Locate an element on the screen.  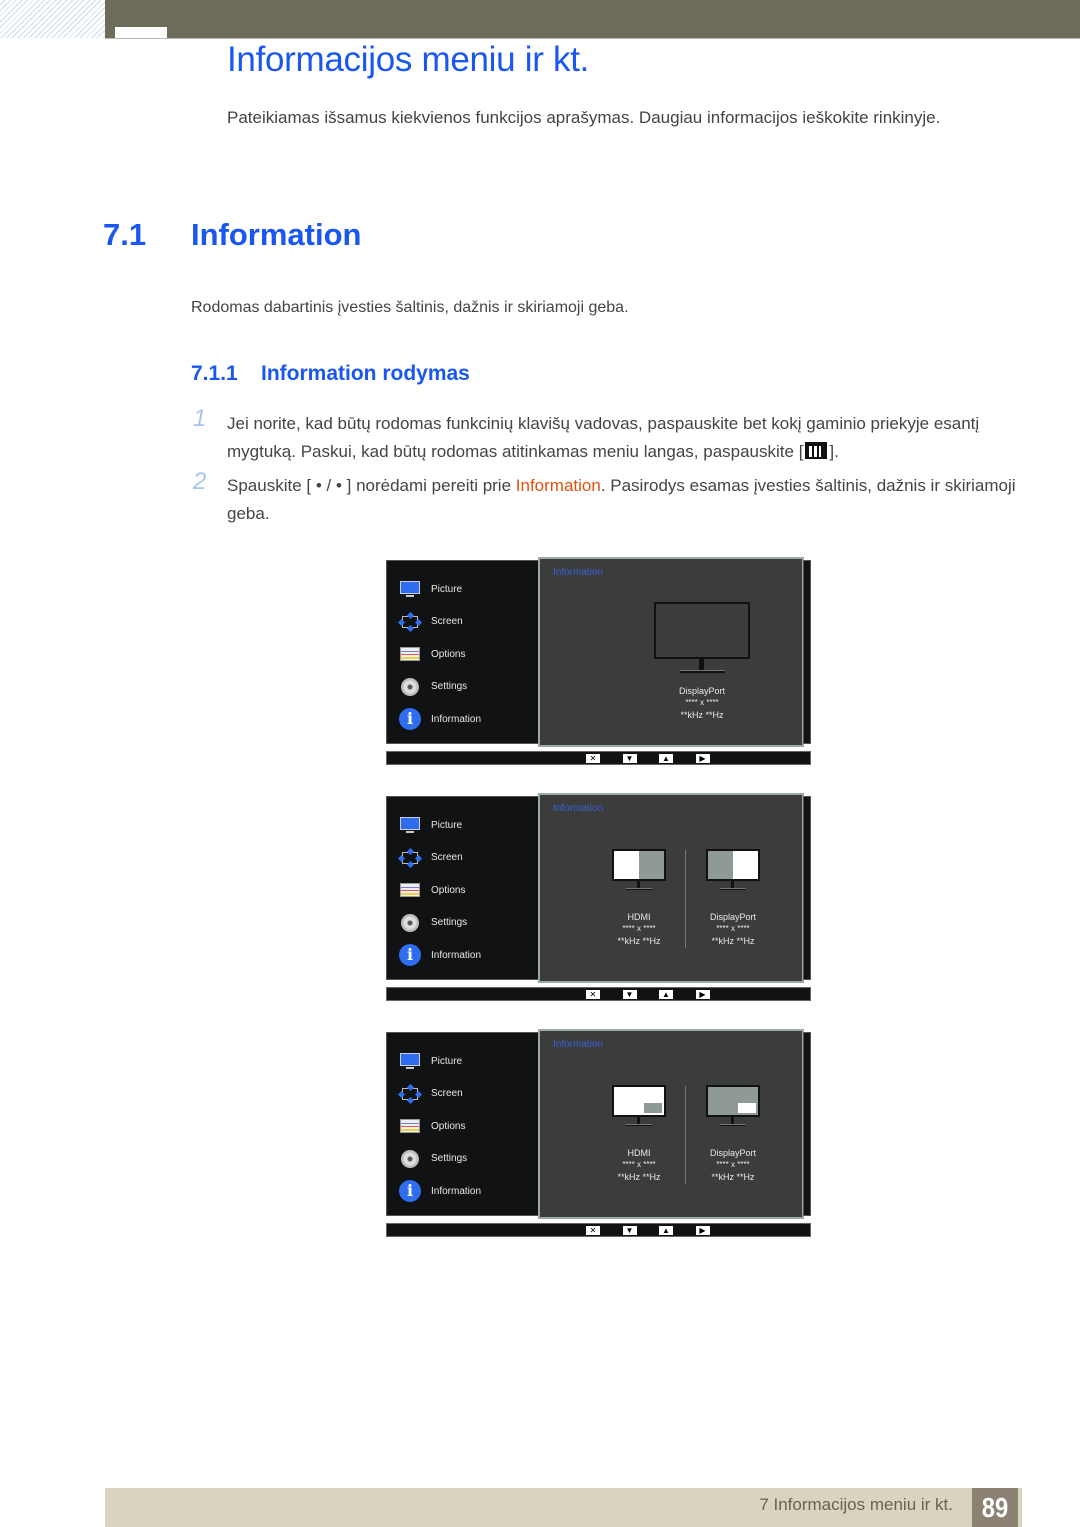
step-number: 2 is located at coordinates (200, 481).